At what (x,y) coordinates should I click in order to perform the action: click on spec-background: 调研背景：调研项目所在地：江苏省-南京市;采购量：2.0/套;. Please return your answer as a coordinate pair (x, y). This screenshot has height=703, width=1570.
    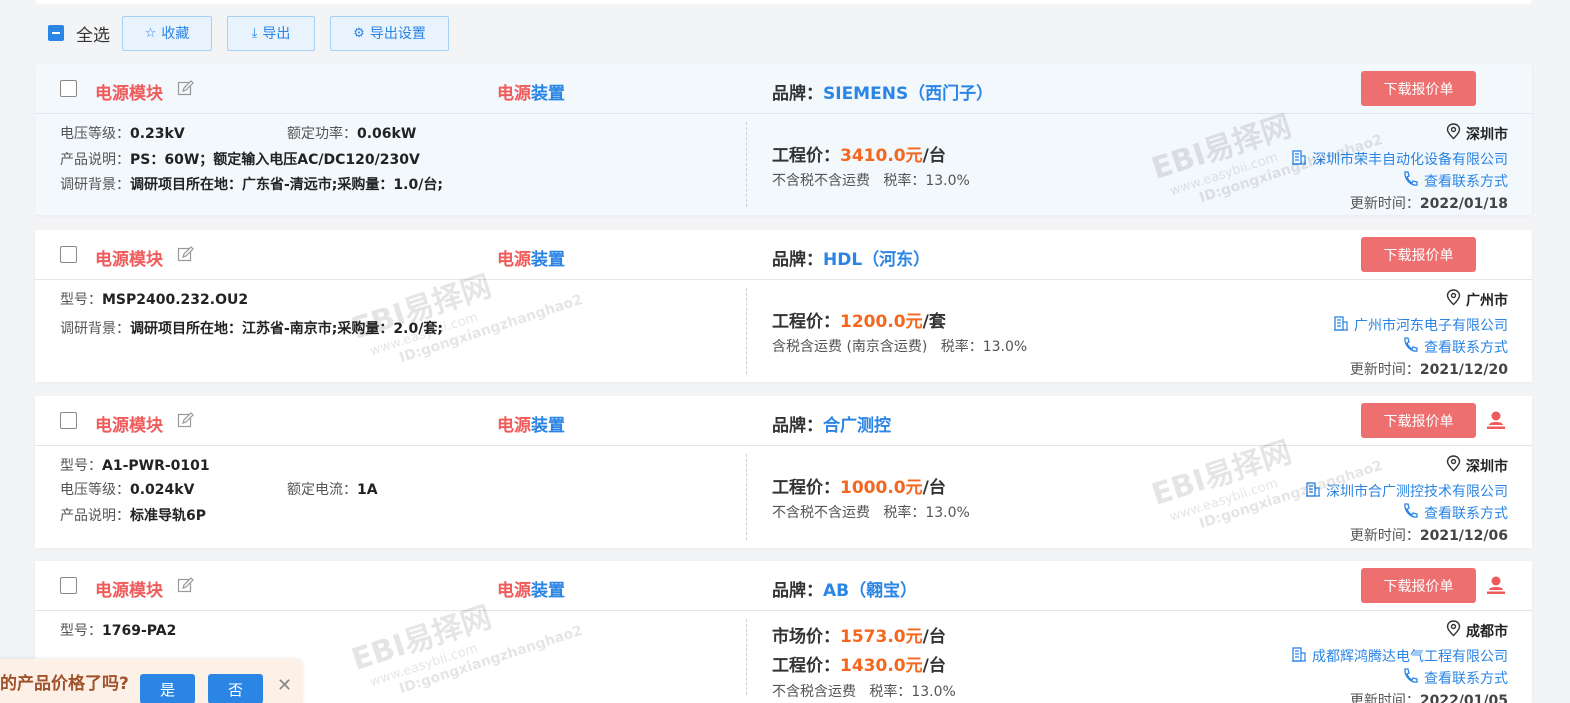
    Looking at the image, I should click on (251, 328).